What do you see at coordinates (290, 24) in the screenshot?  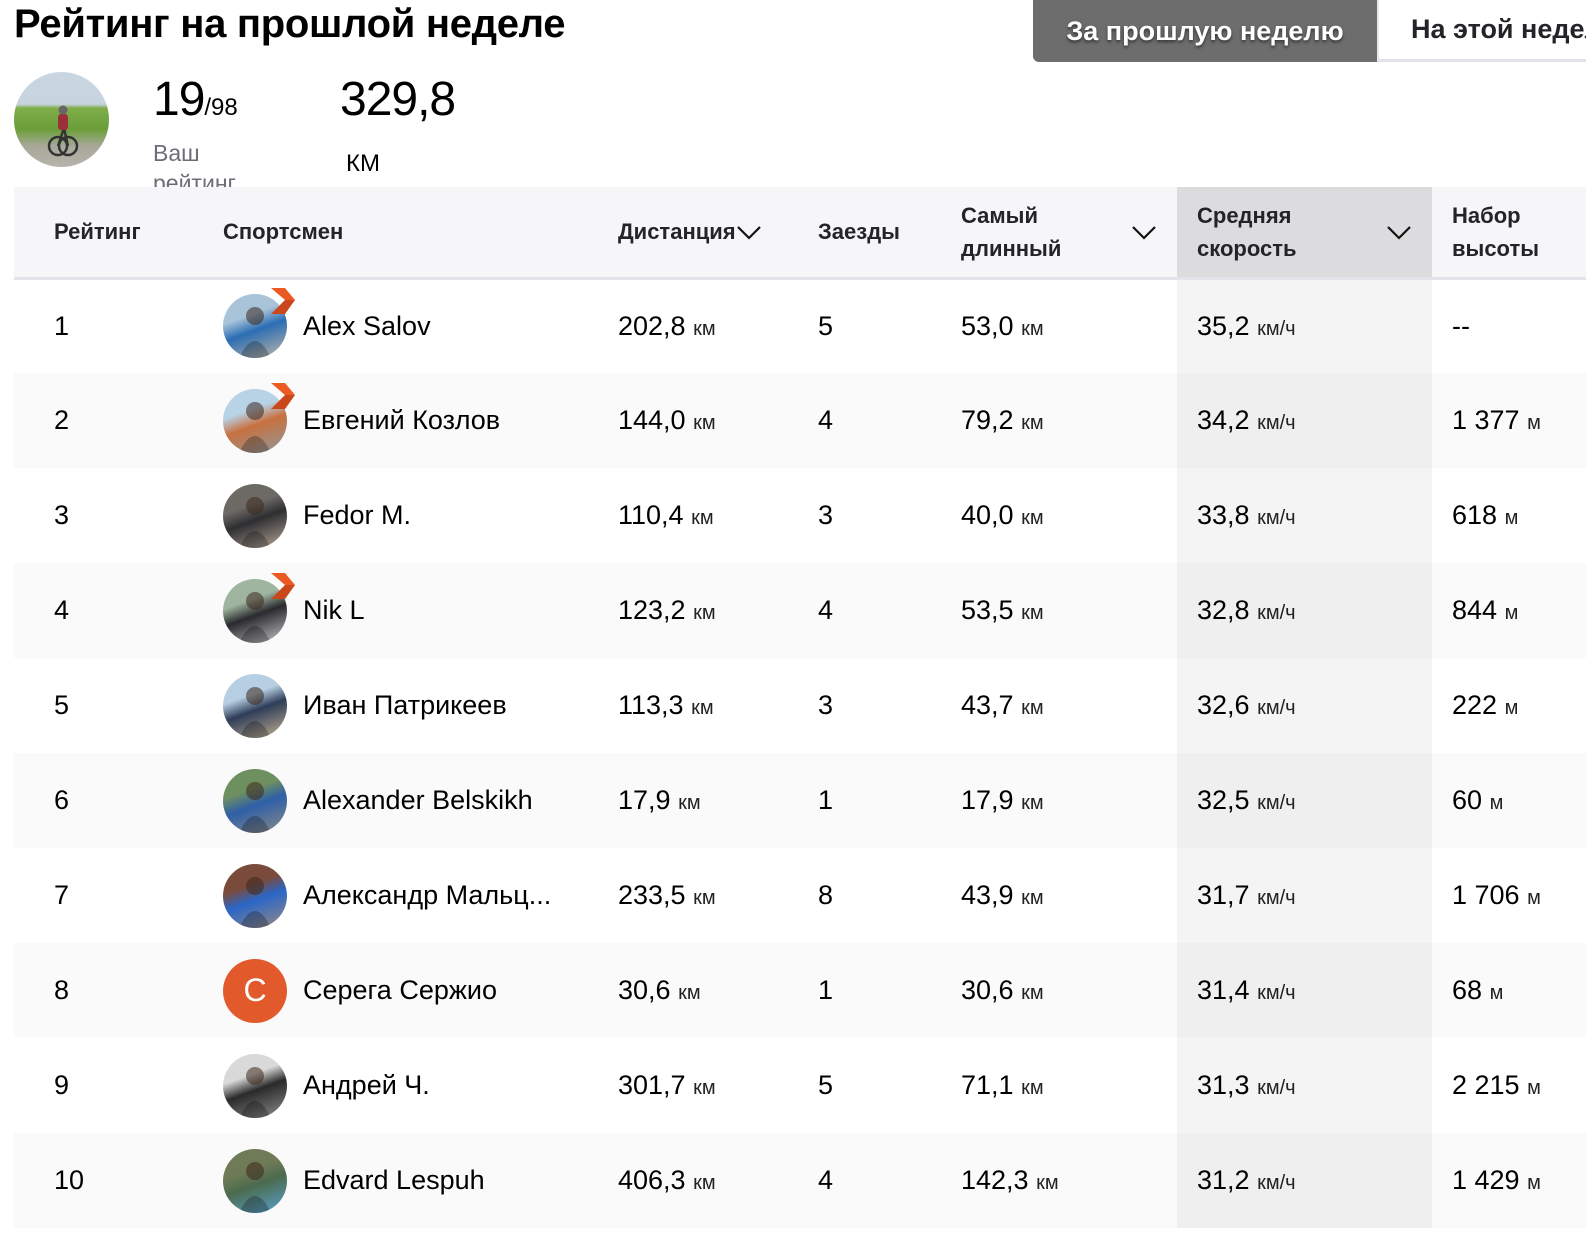 I see `page-title: Рейтинг на прошлой неделе` at bounding box center [290, 24].